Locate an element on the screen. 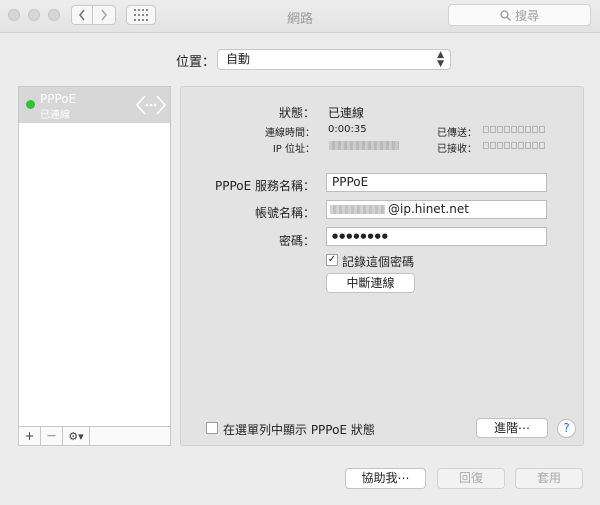 This screenshot has height=505, width=600. service-name: PPPoE is located at coordinates (58, 99).